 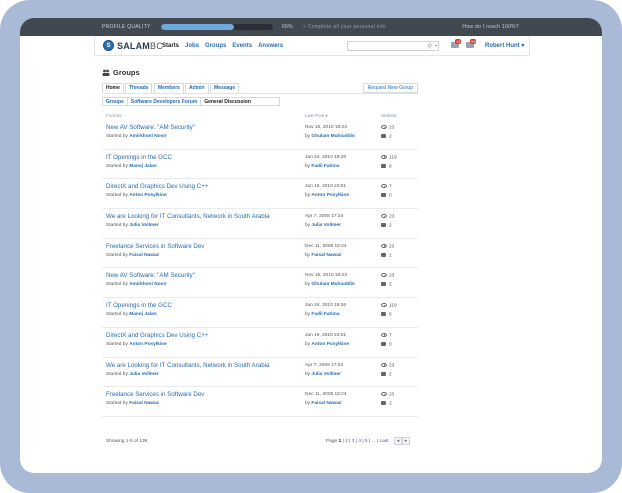 I want to click on user-menu: Robert Hunt ▾, so click(x=504, y=45).